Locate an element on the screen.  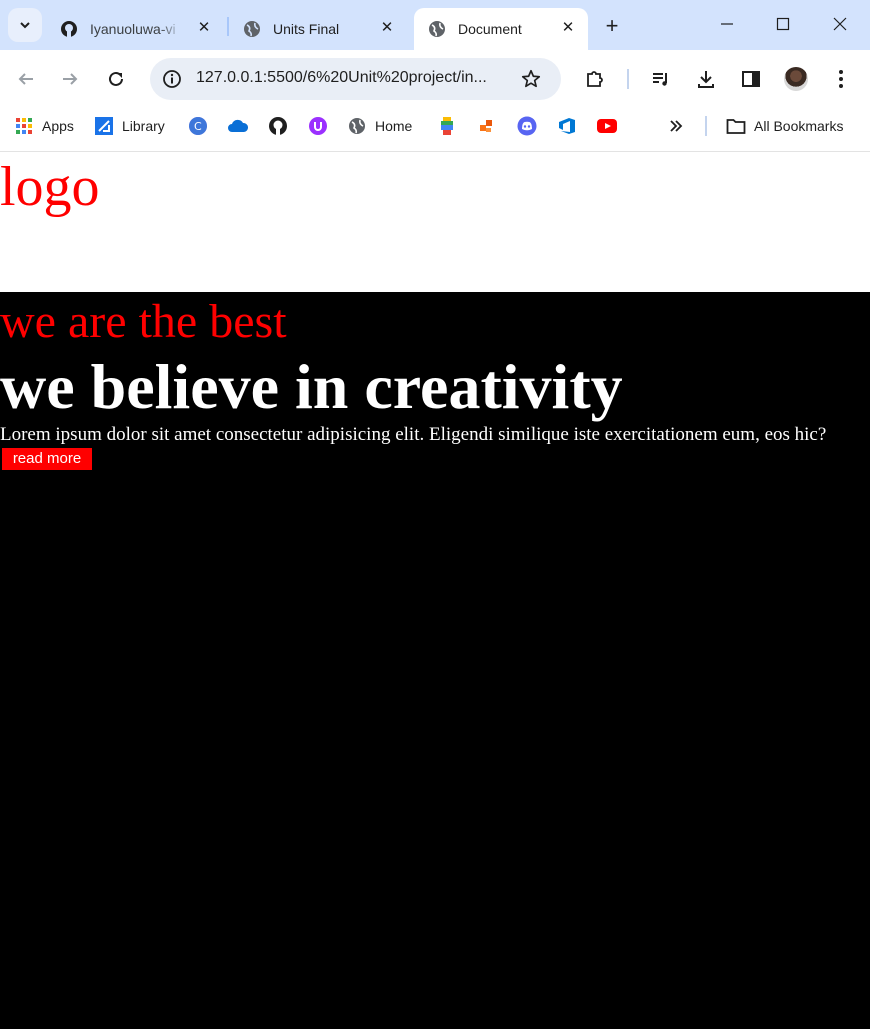
hero-headline: we believe in creativity is located at coordinates (311, 386).